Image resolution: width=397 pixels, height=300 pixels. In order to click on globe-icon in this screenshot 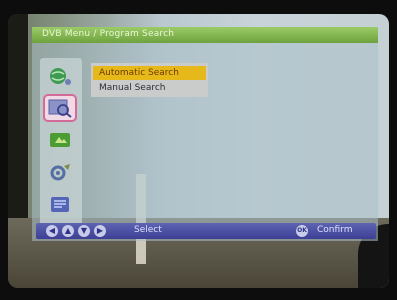, I will do `click(60, 76)`.